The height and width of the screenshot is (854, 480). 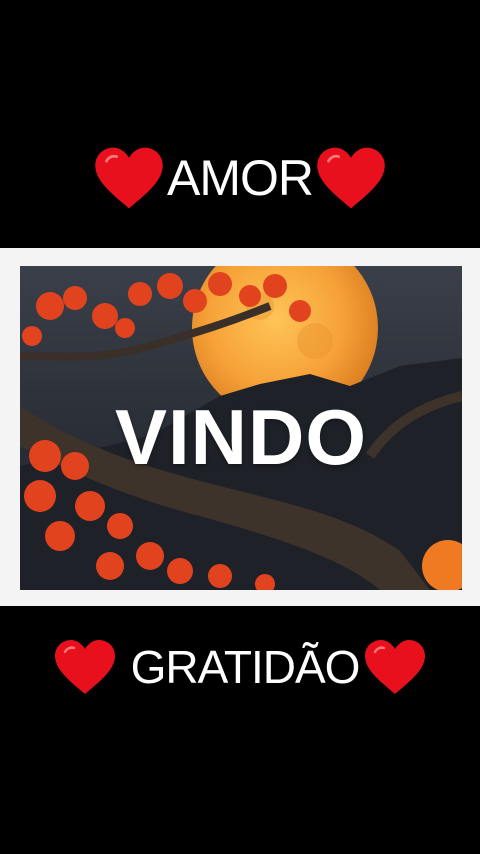 I want to click on image-caption: VINDO, so click(x=241, y=436).